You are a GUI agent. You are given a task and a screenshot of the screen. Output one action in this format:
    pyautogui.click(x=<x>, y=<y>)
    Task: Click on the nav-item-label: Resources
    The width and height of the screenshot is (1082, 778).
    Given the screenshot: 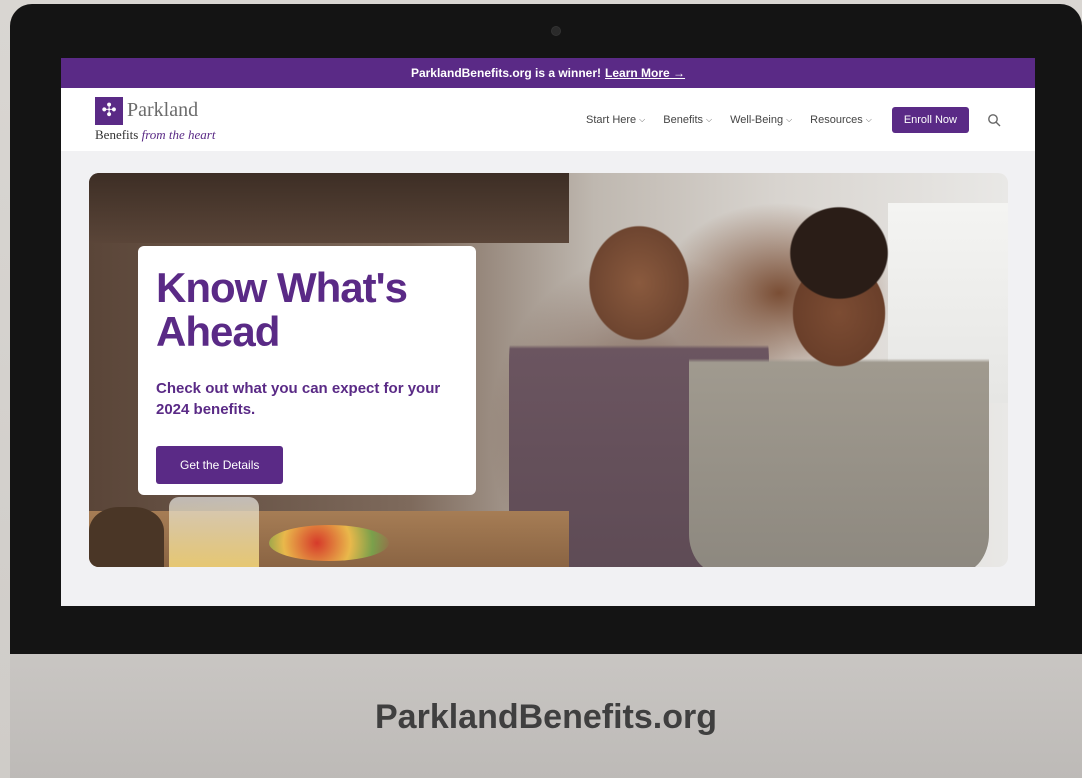 What is the action you would take?
    pyautogui.click(x=836, y=119)
    